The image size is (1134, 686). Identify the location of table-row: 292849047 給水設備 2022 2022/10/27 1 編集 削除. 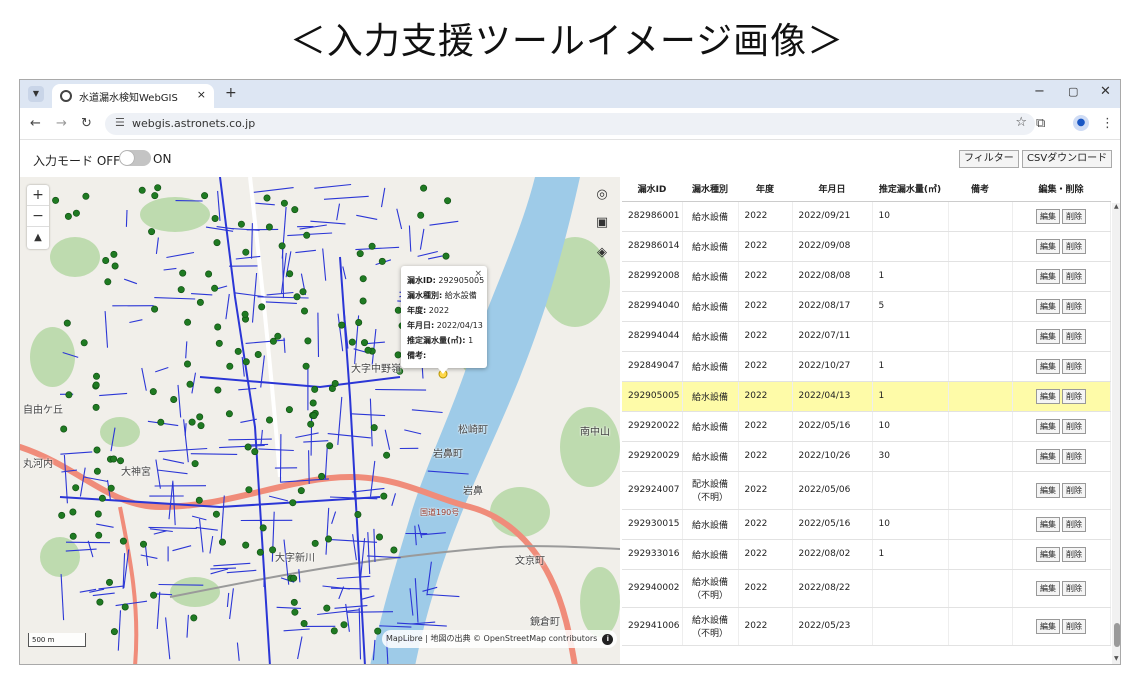
(866, 366).